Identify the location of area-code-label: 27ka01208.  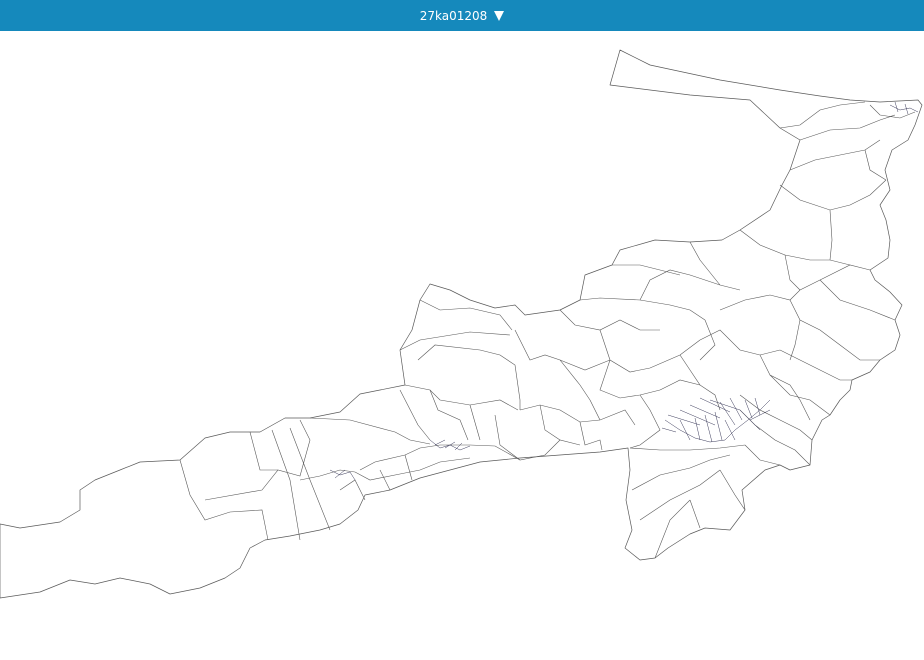
(453, 15).